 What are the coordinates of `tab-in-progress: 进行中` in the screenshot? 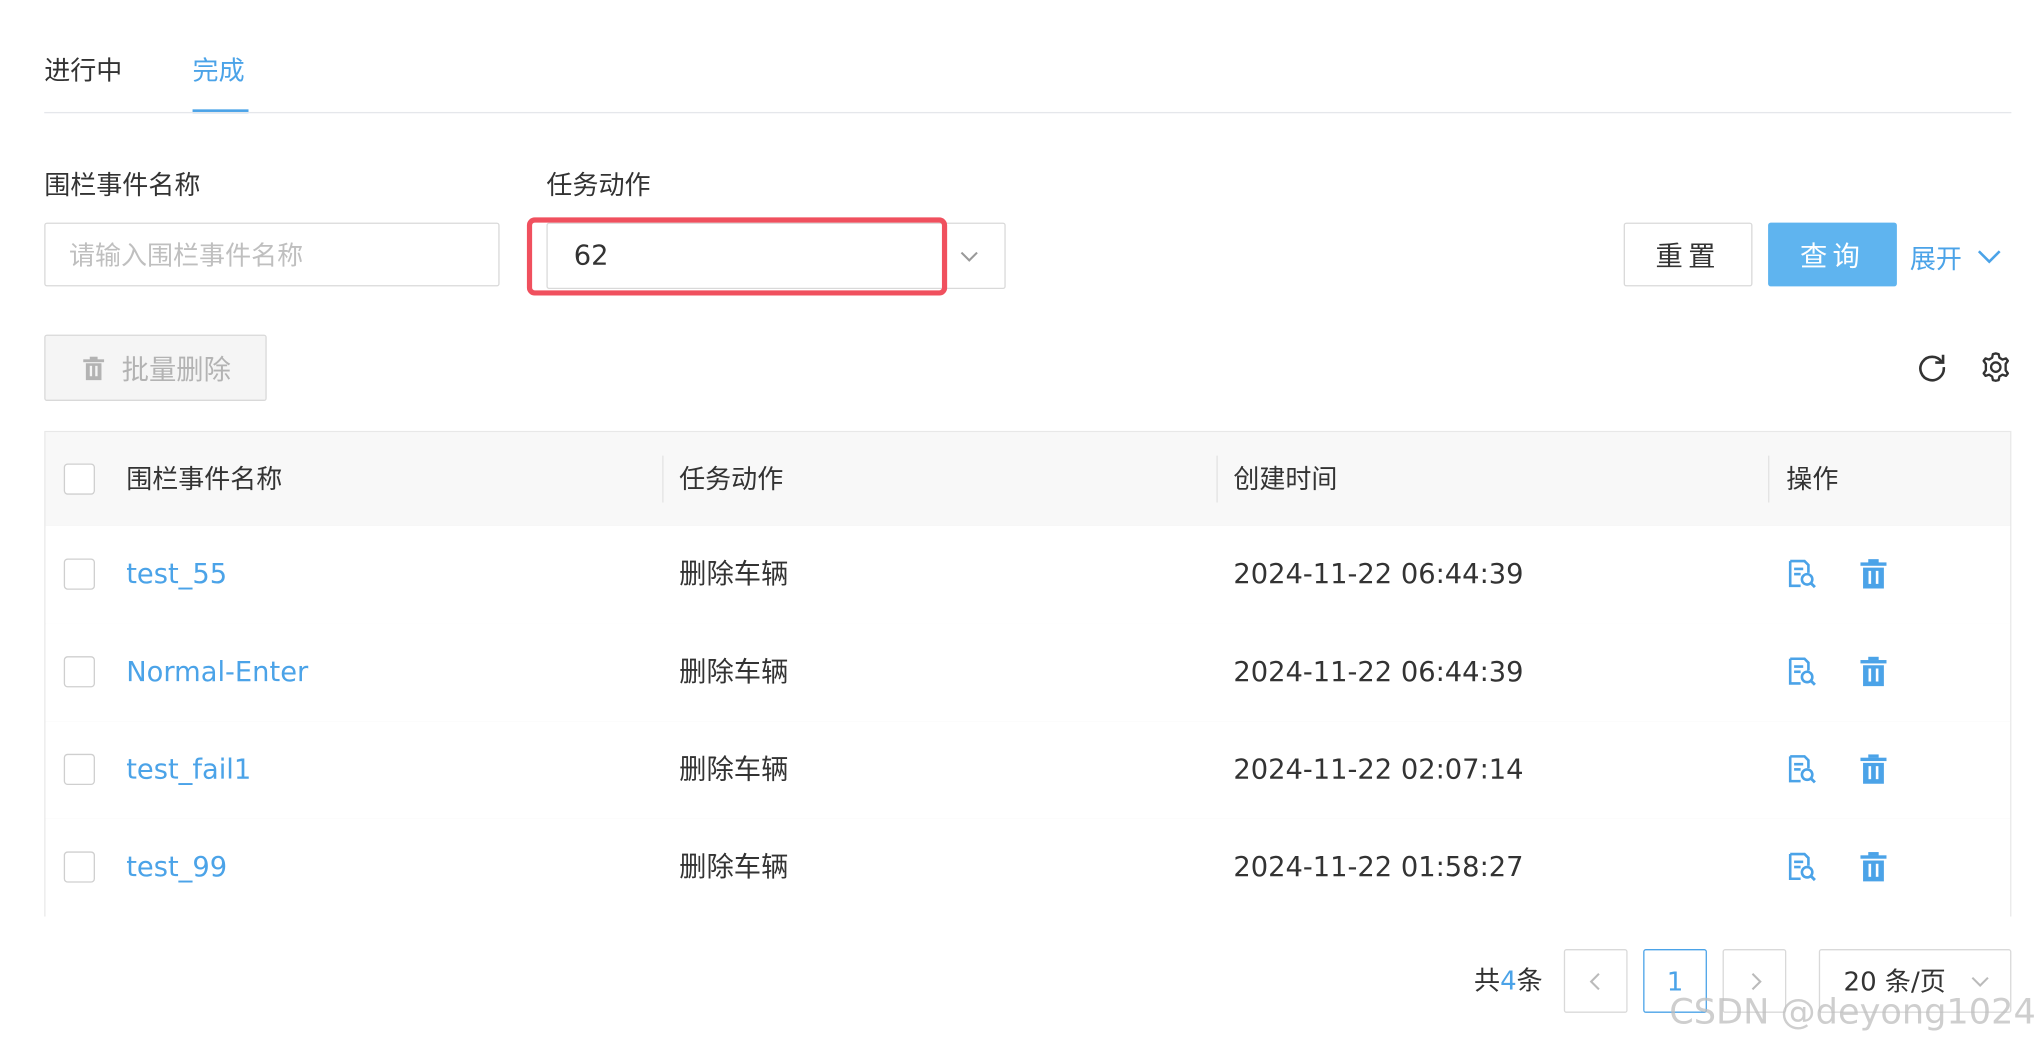 It's located at (83, 70).